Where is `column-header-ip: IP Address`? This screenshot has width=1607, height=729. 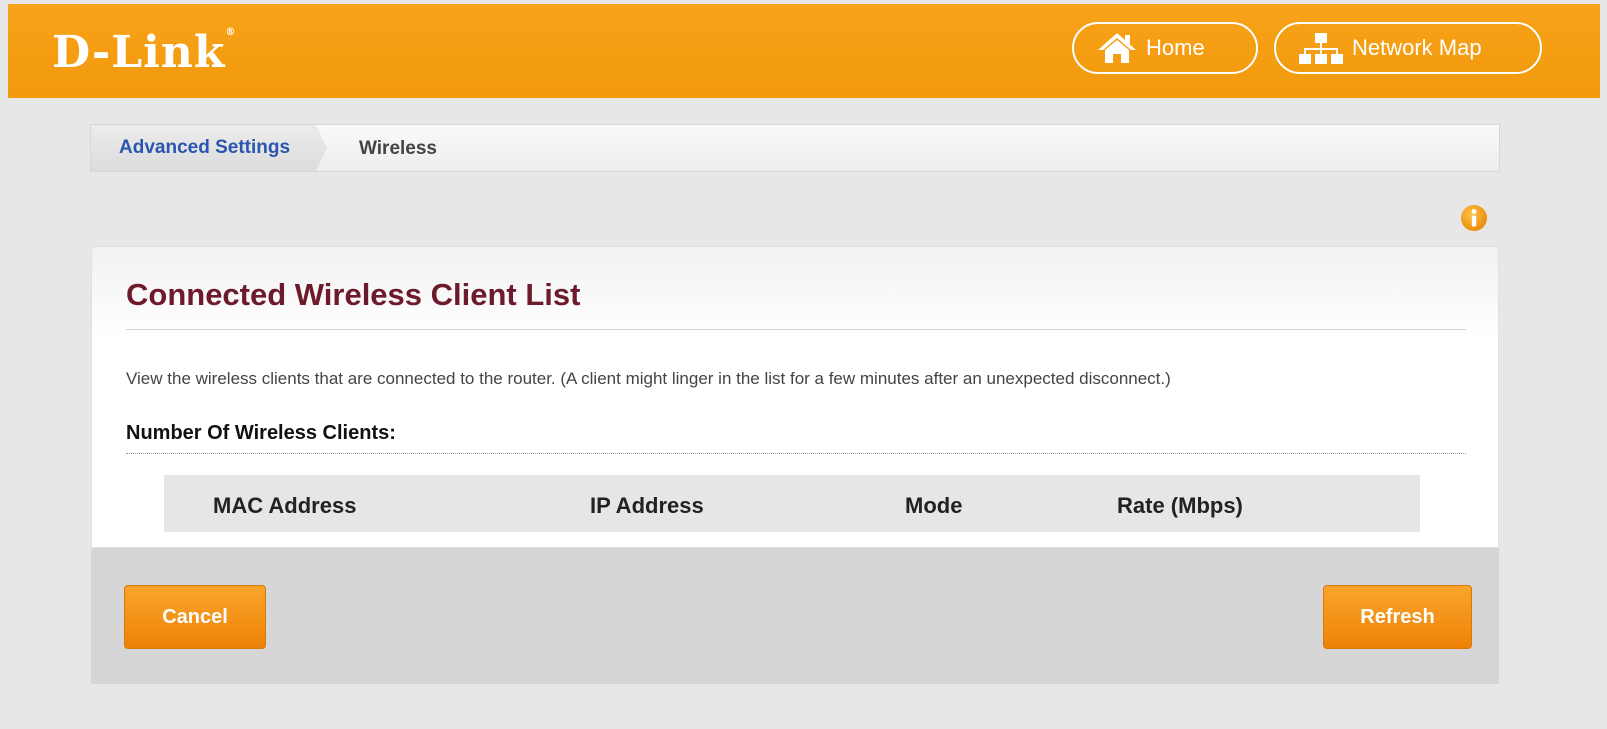
column-header-ip: IP Address is located at coordinates (647, 505).